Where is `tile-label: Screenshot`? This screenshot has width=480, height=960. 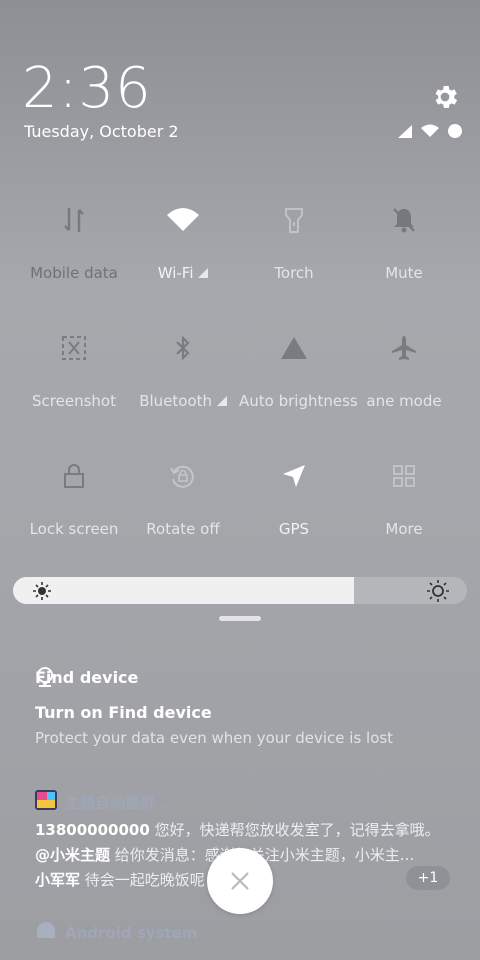 tile-label: Screenshot is located at coordinates (74, 401).